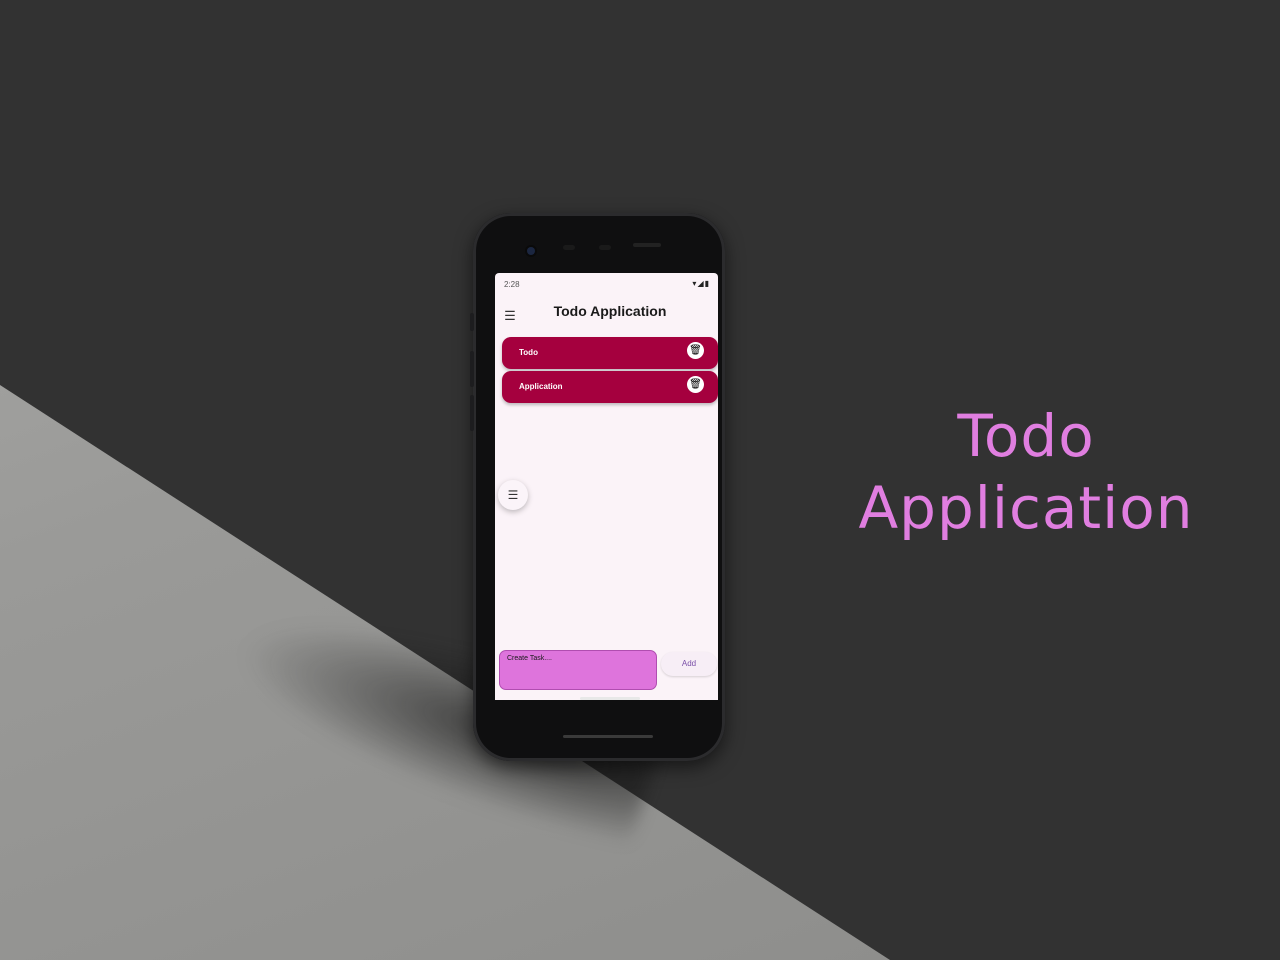 Image resolution: width=1280 pixels, height=960 pixels. I want to click on earpiece-speaker, so click(647, 245).